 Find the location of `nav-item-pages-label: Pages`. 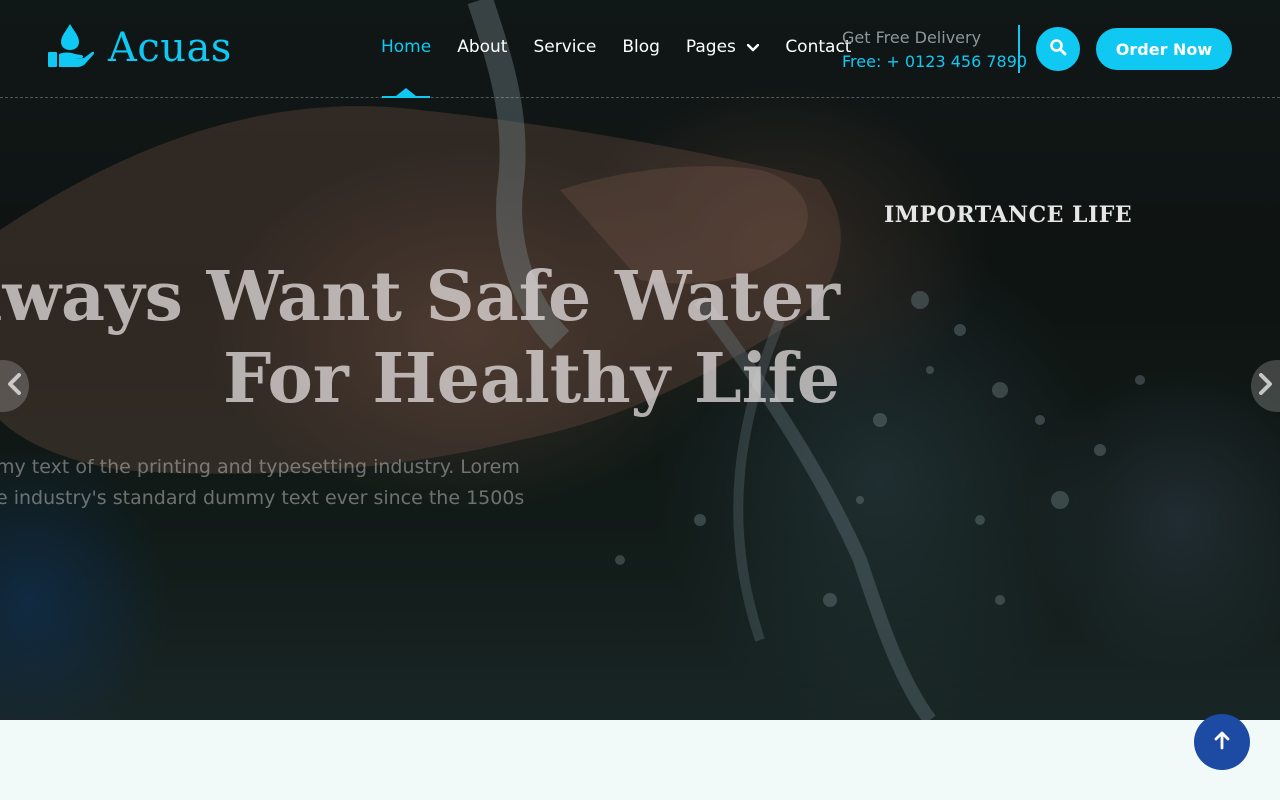

nav-item-pages-label: Pages is located at coordinates (710, 47).